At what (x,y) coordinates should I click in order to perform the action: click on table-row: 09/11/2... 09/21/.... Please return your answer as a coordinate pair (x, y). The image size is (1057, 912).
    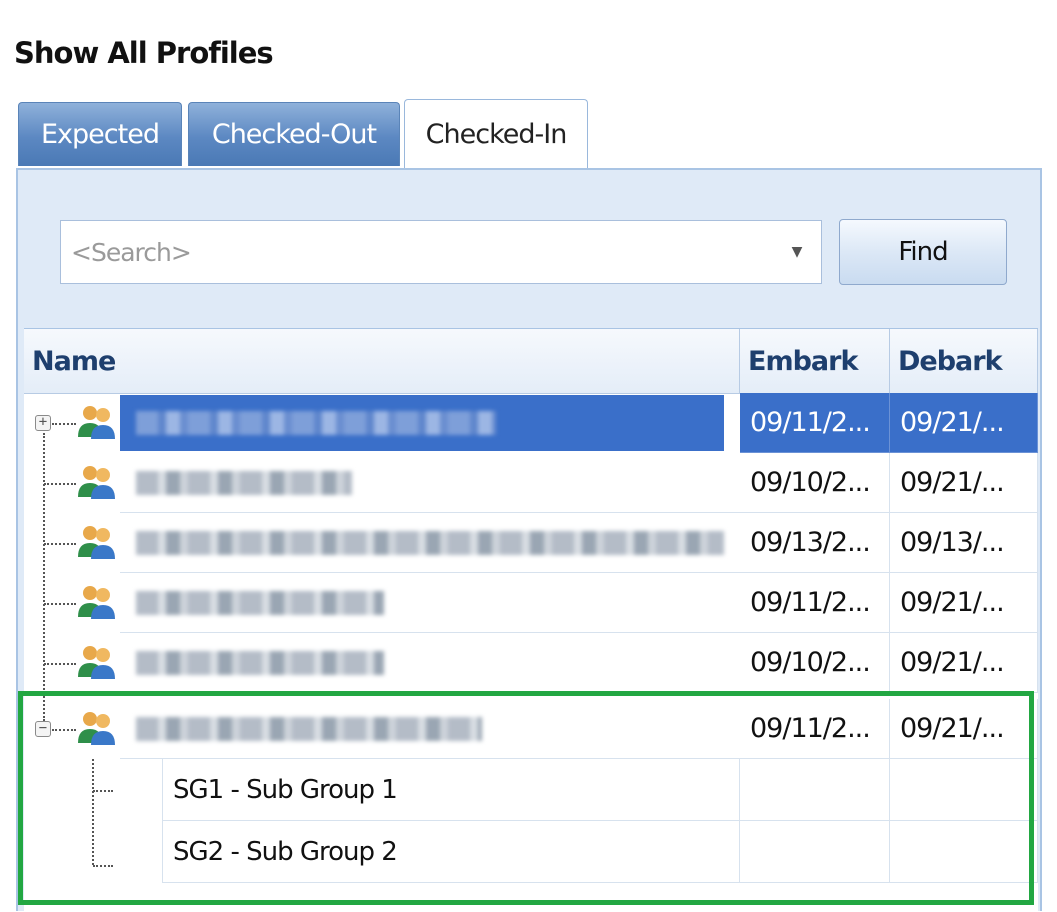
    Looking at the image, I should click on (531, 603).